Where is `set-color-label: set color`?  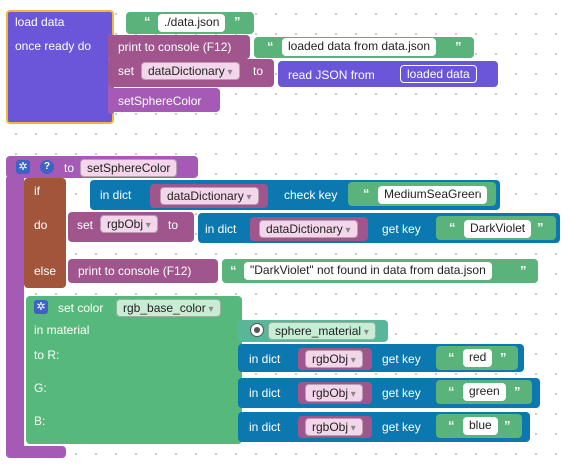
set-color-label: set color is located at coordinates (81, 308).